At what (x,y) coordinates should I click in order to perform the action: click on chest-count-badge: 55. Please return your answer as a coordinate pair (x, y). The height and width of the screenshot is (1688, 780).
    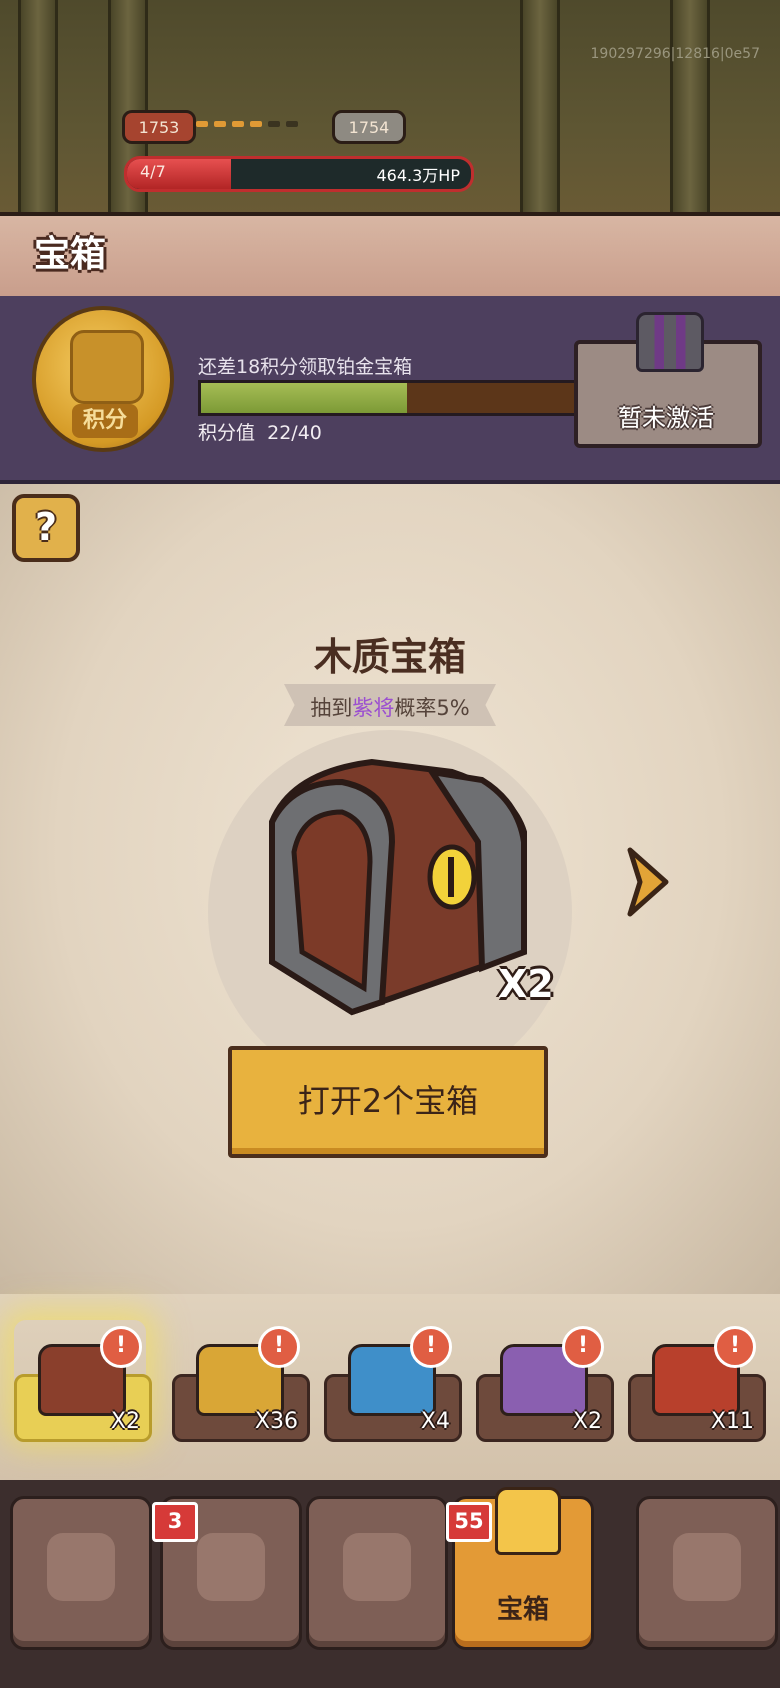
    Looking at the image, I should click on (469, 1522).